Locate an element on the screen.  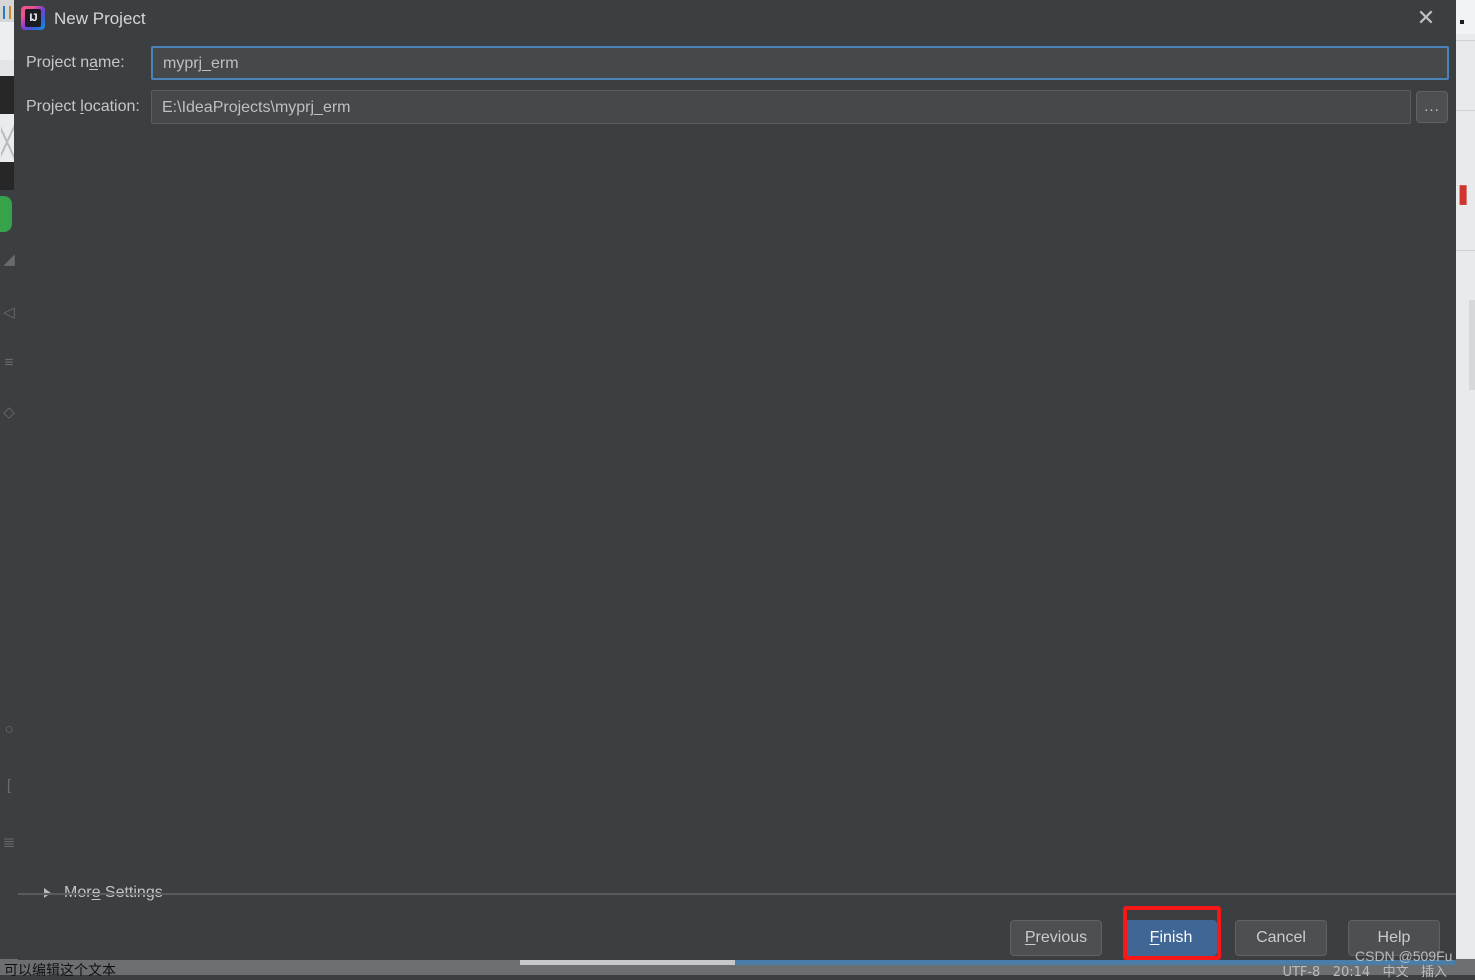
finish-label: inish is located at coordinates (1175, 937).